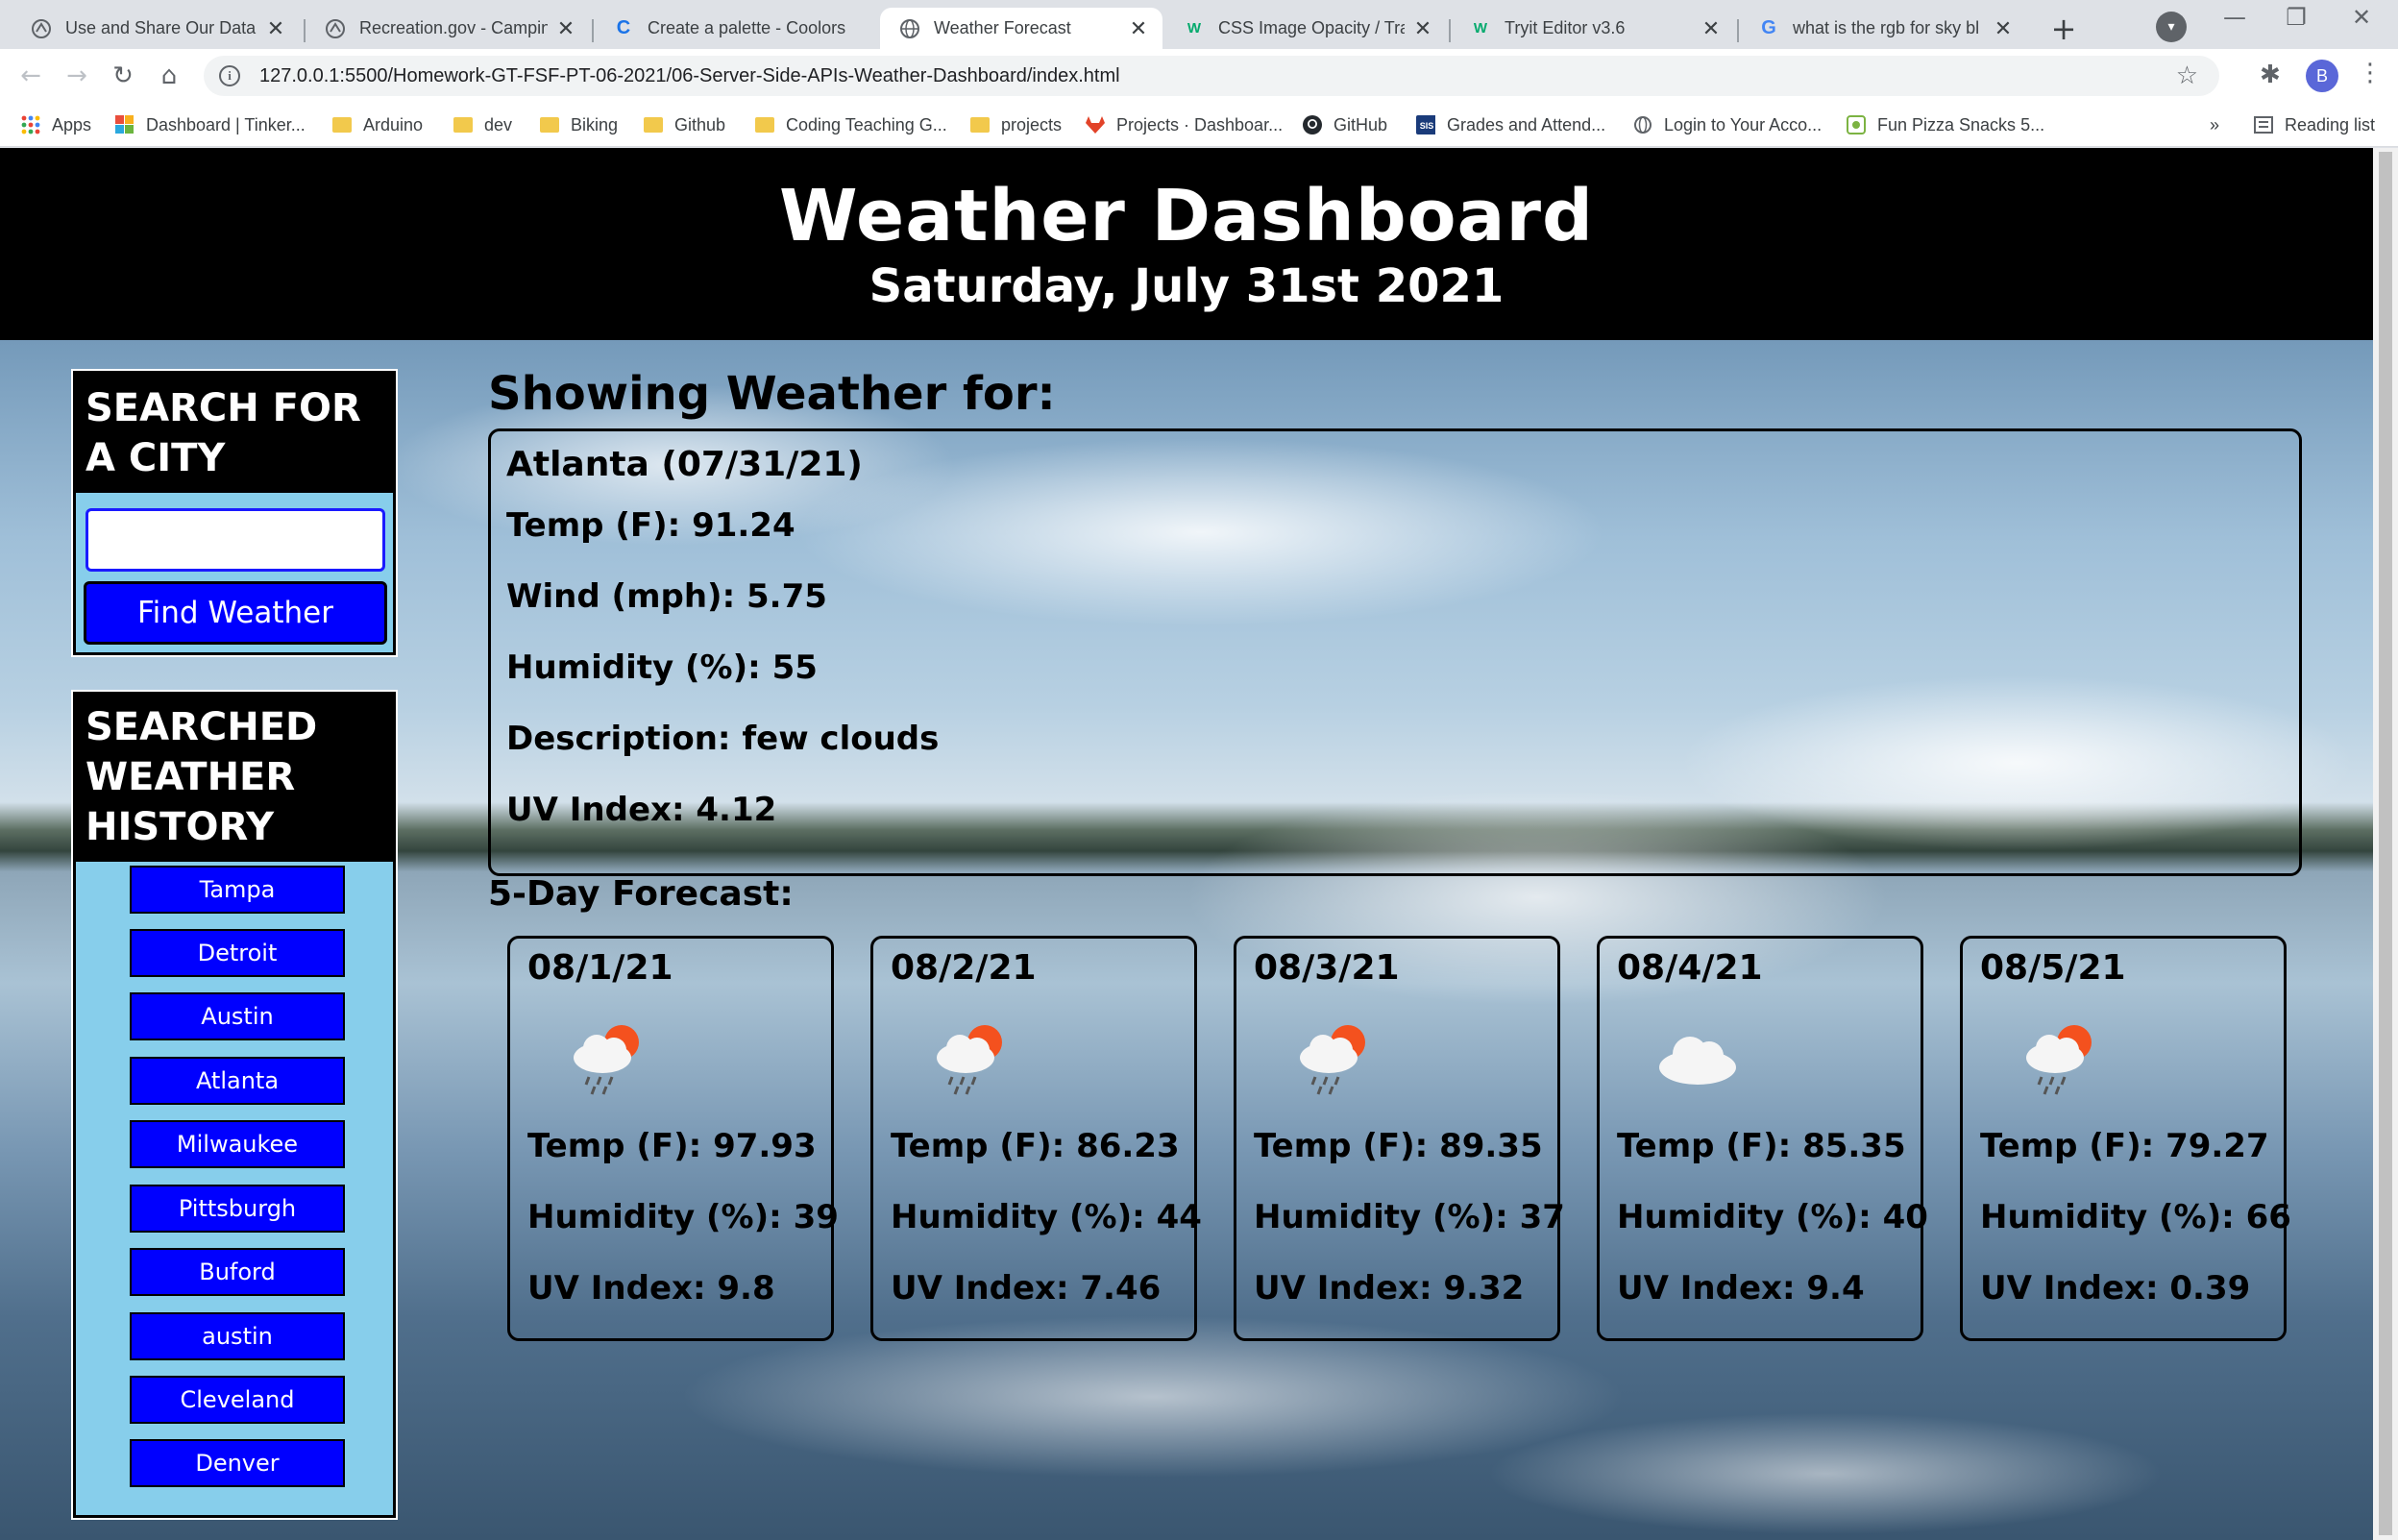 This screenshot has height=1540, width=2398. Describe the element at coordinates (2264, 125) in the screenshot. I see `reading-list-icon` at that location.